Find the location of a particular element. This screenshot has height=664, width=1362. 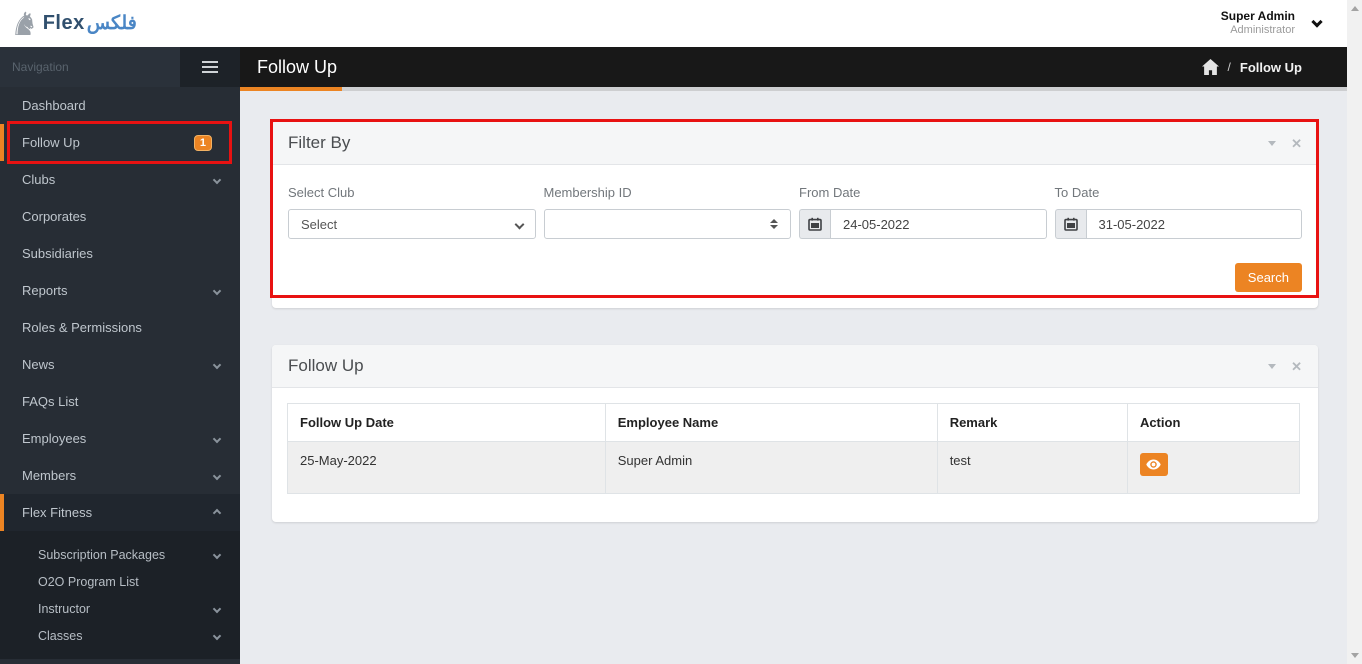

sidebar-item-members: Members is located at coordinates (120, 475).